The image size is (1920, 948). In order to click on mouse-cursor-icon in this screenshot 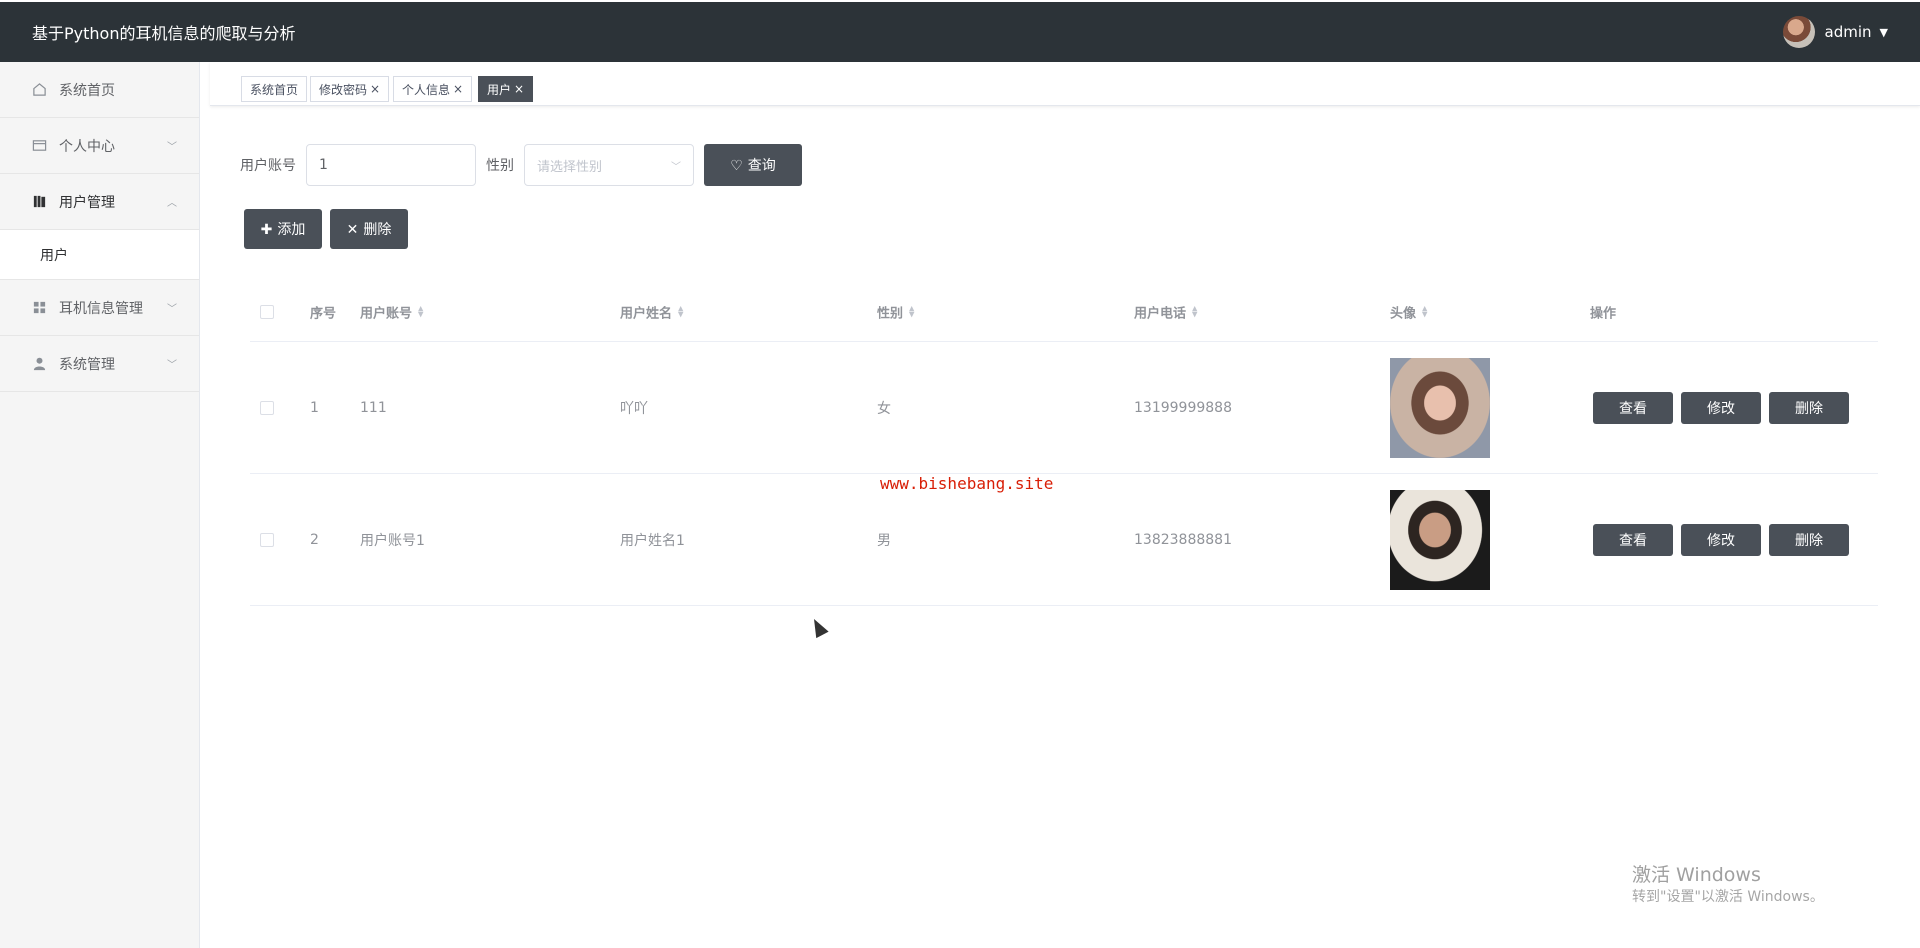, I will do `click(818, 627)`.